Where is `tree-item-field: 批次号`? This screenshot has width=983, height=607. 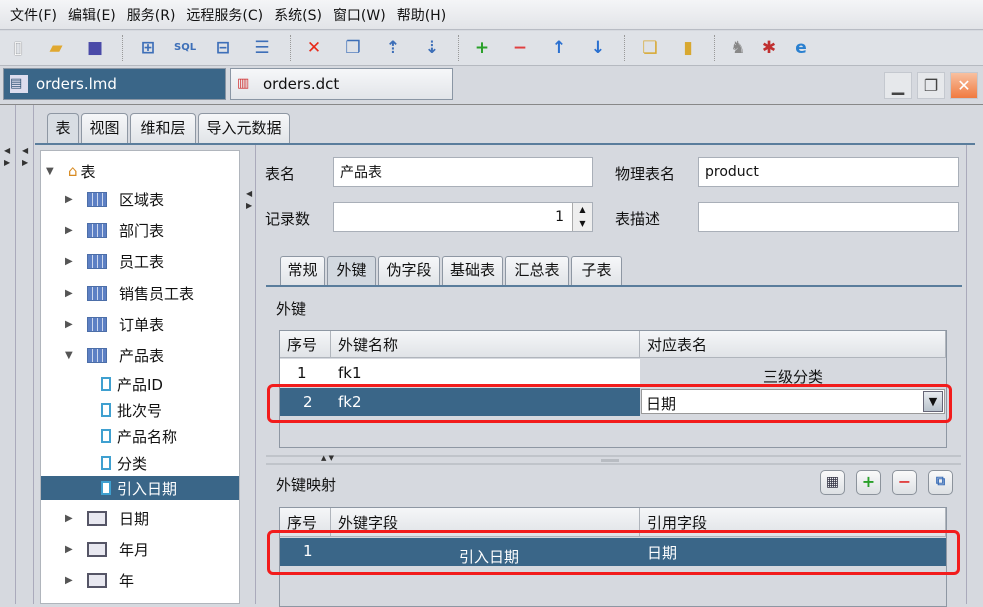 tree-item-field: 批次号 is located at coordinates (131, 410).